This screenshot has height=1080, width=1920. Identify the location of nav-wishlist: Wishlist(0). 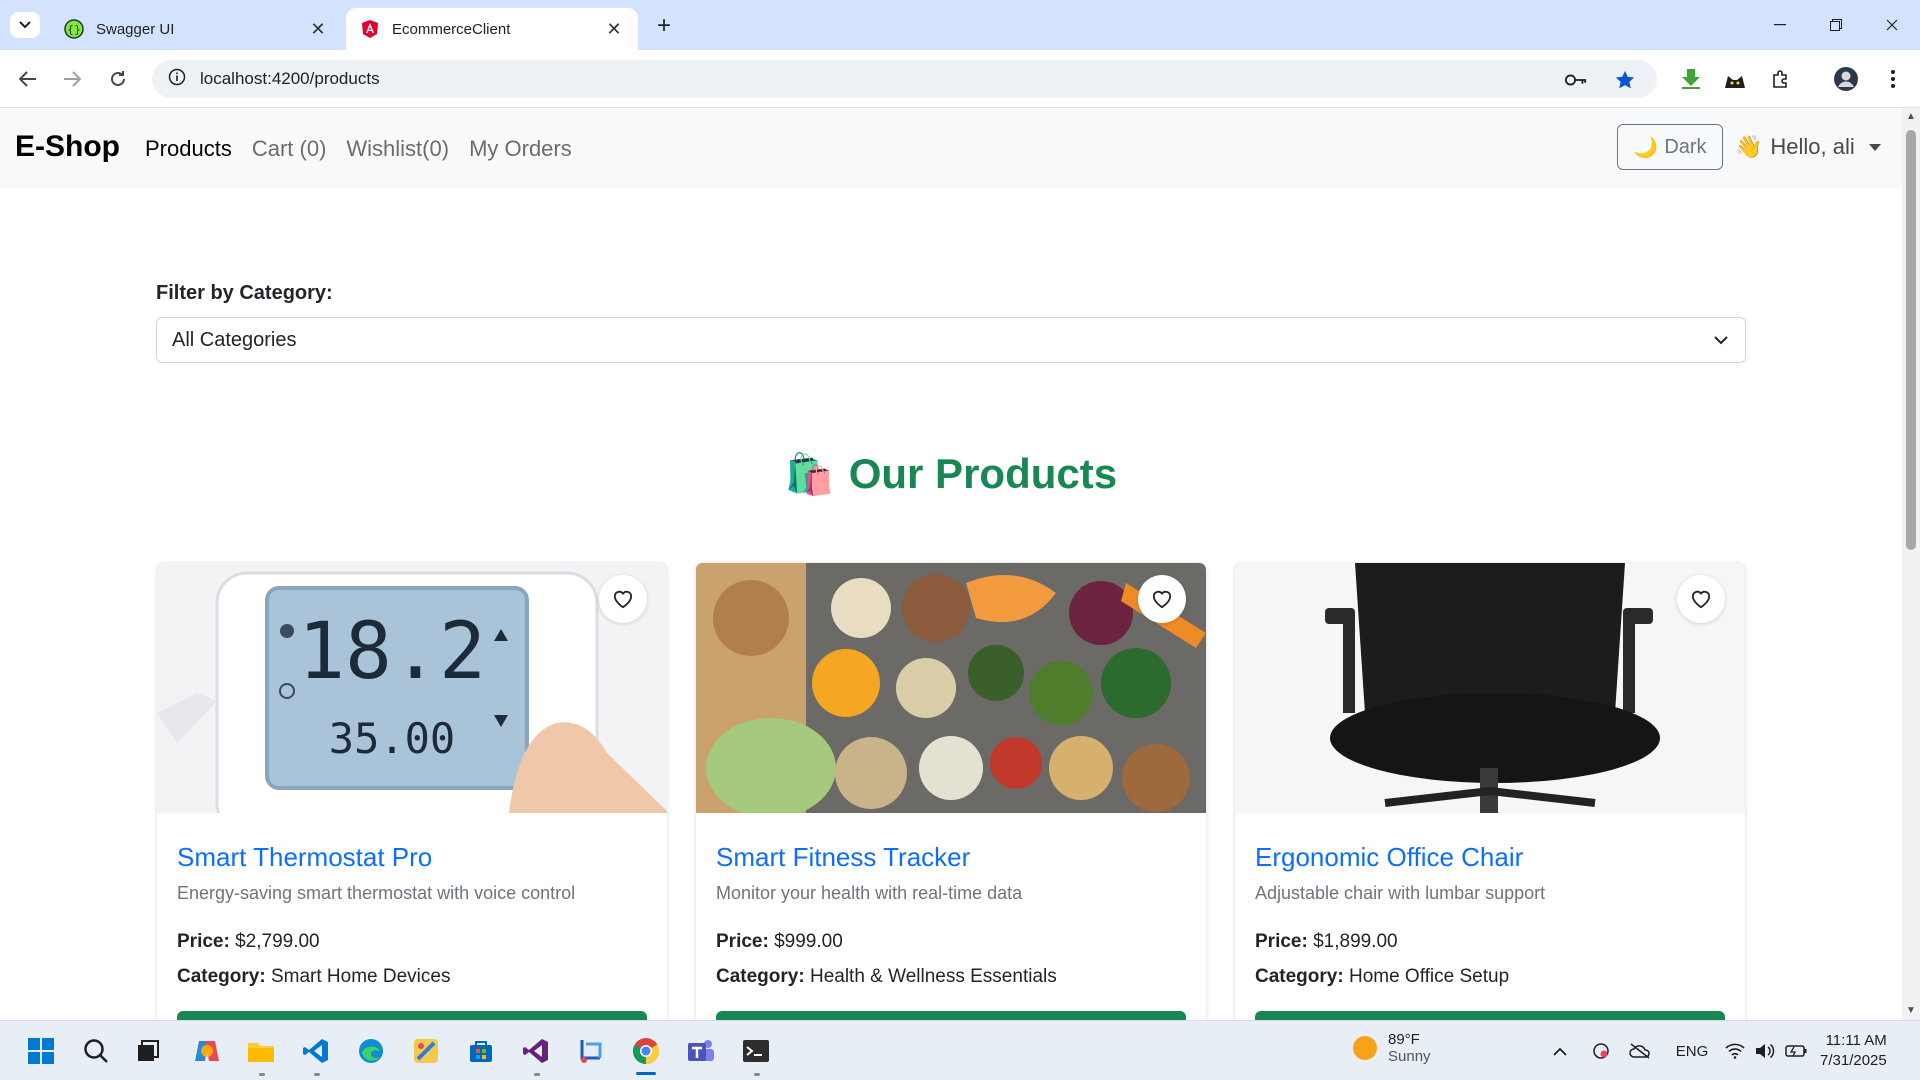
(397, 149).